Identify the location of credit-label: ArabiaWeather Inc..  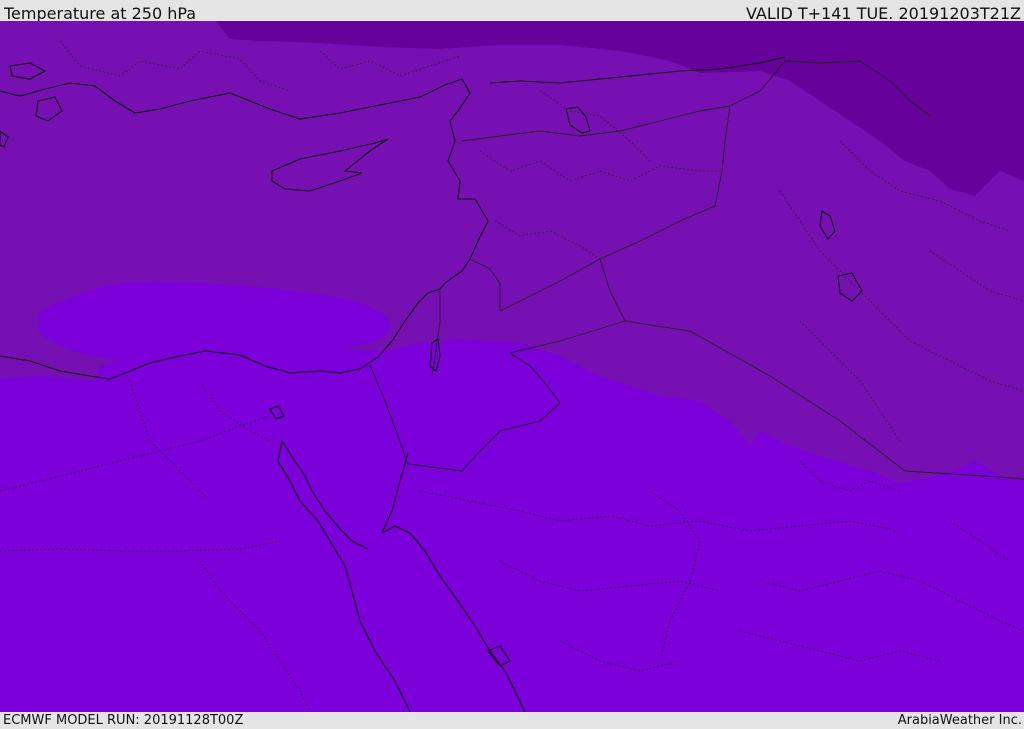
(959, 720).